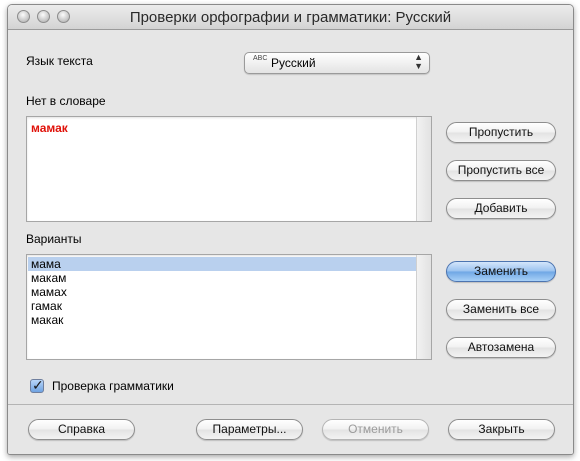 Image resolution: width=580 pixels, height=461 pixels. I want to click on close-button: Закрыть, so click(501, 429).